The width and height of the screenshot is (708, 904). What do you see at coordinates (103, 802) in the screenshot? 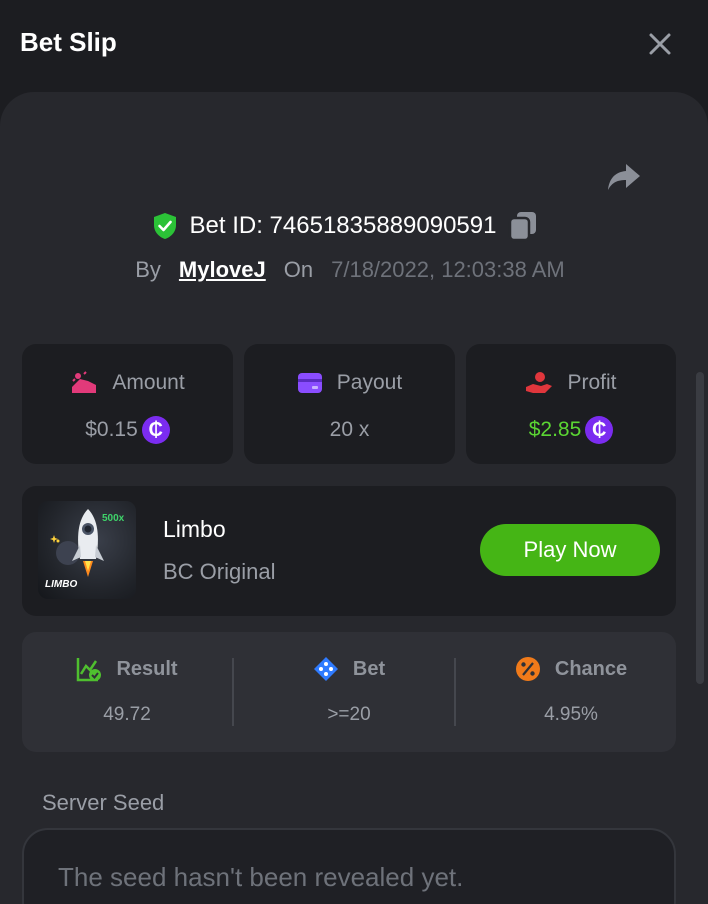
I see `server-seed-label: Server Seed` at bounding box center [103, 802].